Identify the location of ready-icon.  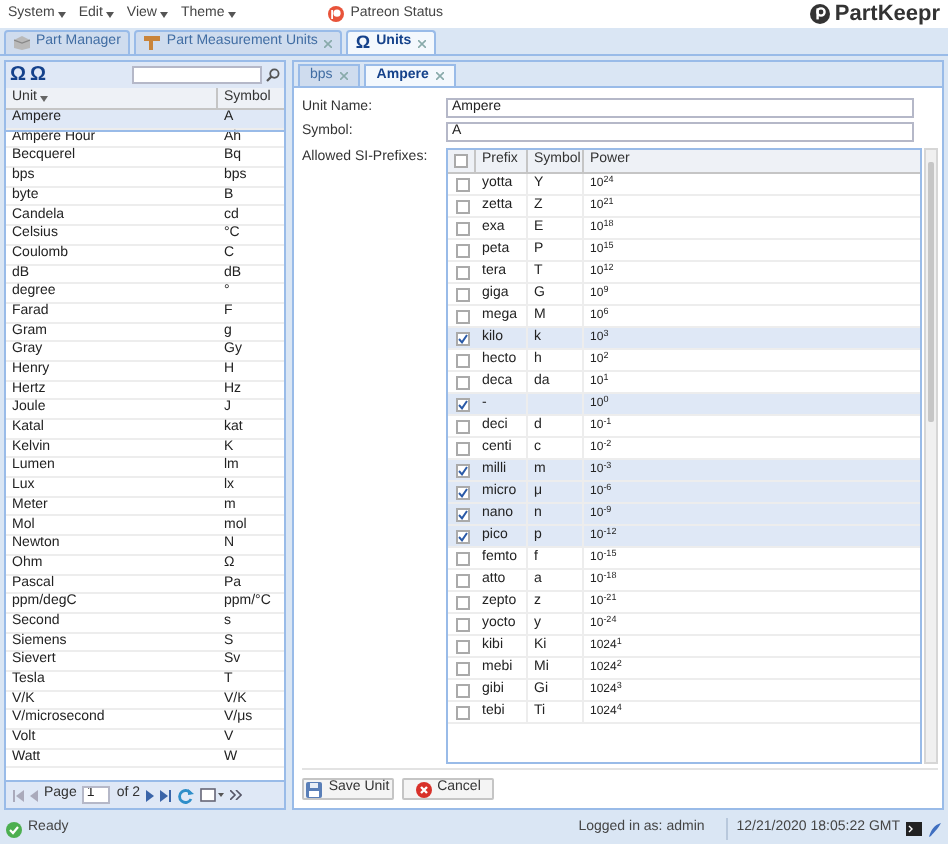
(14, 829).